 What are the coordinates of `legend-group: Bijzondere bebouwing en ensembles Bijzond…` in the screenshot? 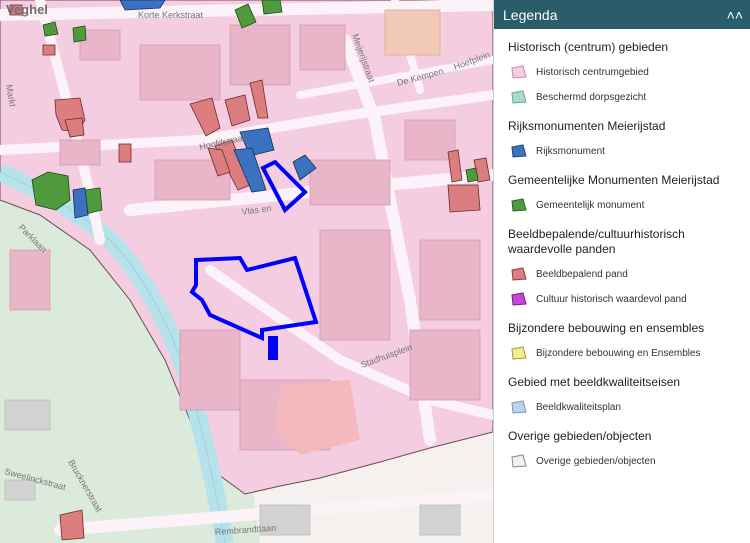 It's located at (622, 342).